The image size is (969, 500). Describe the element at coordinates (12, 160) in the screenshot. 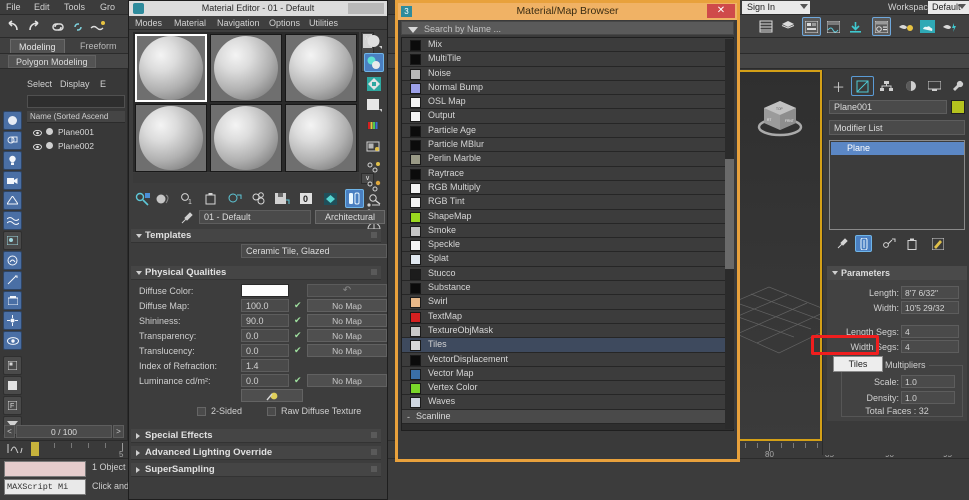

I see `filter-lights-icon` at that location.